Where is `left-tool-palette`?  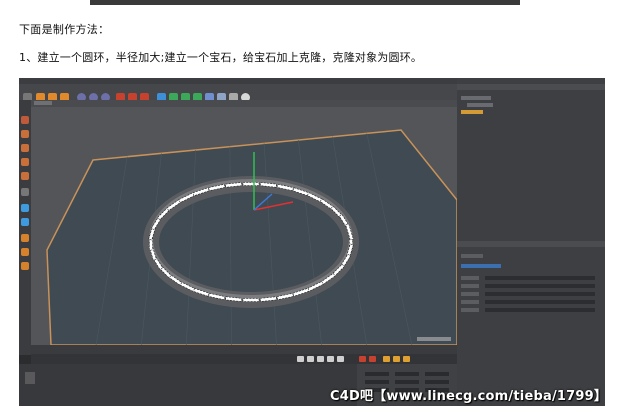
left-tool-palette is located at coordinates (25, 227).